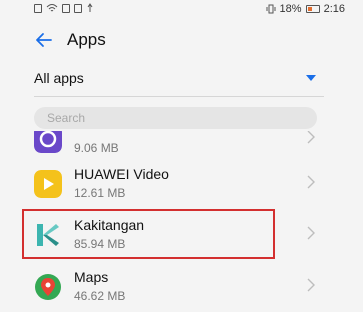 This screenshot has width=363, height=312. Describe the element at coordinates (290, 9) in the screenshot. I see `battery-percent: 18%` at that location.